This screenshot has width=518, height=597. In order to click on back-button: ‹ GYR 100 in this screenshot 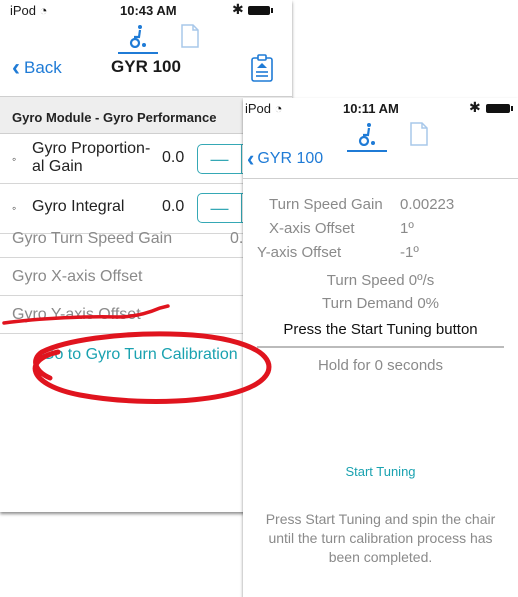, I will do `click(285, 159)`.